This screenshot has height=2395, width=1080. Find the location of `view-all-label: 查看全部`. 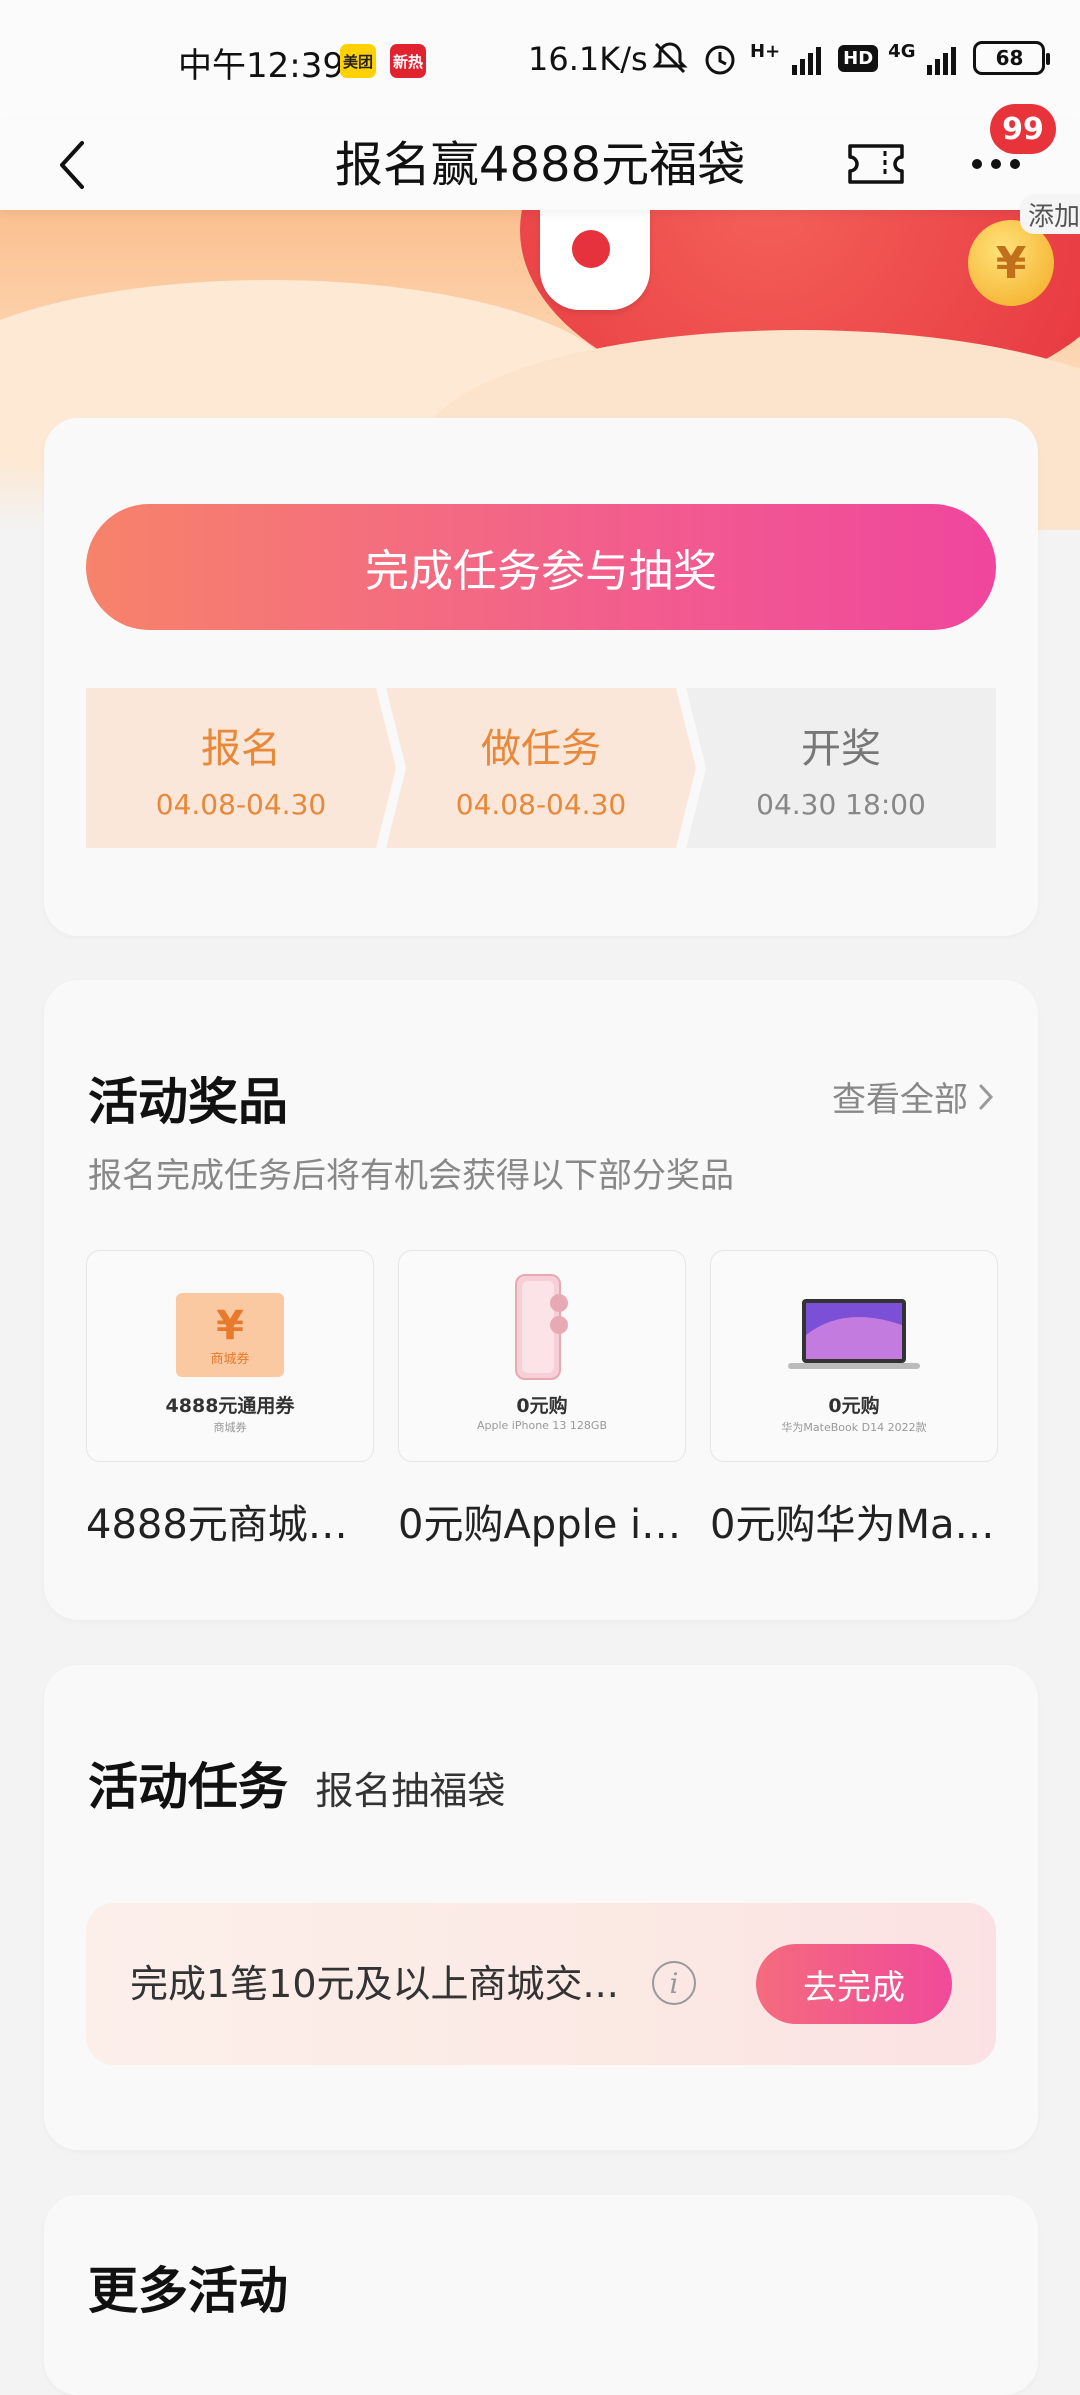

view-all-label: 查看全部 is located at coordinates (900, 1100).